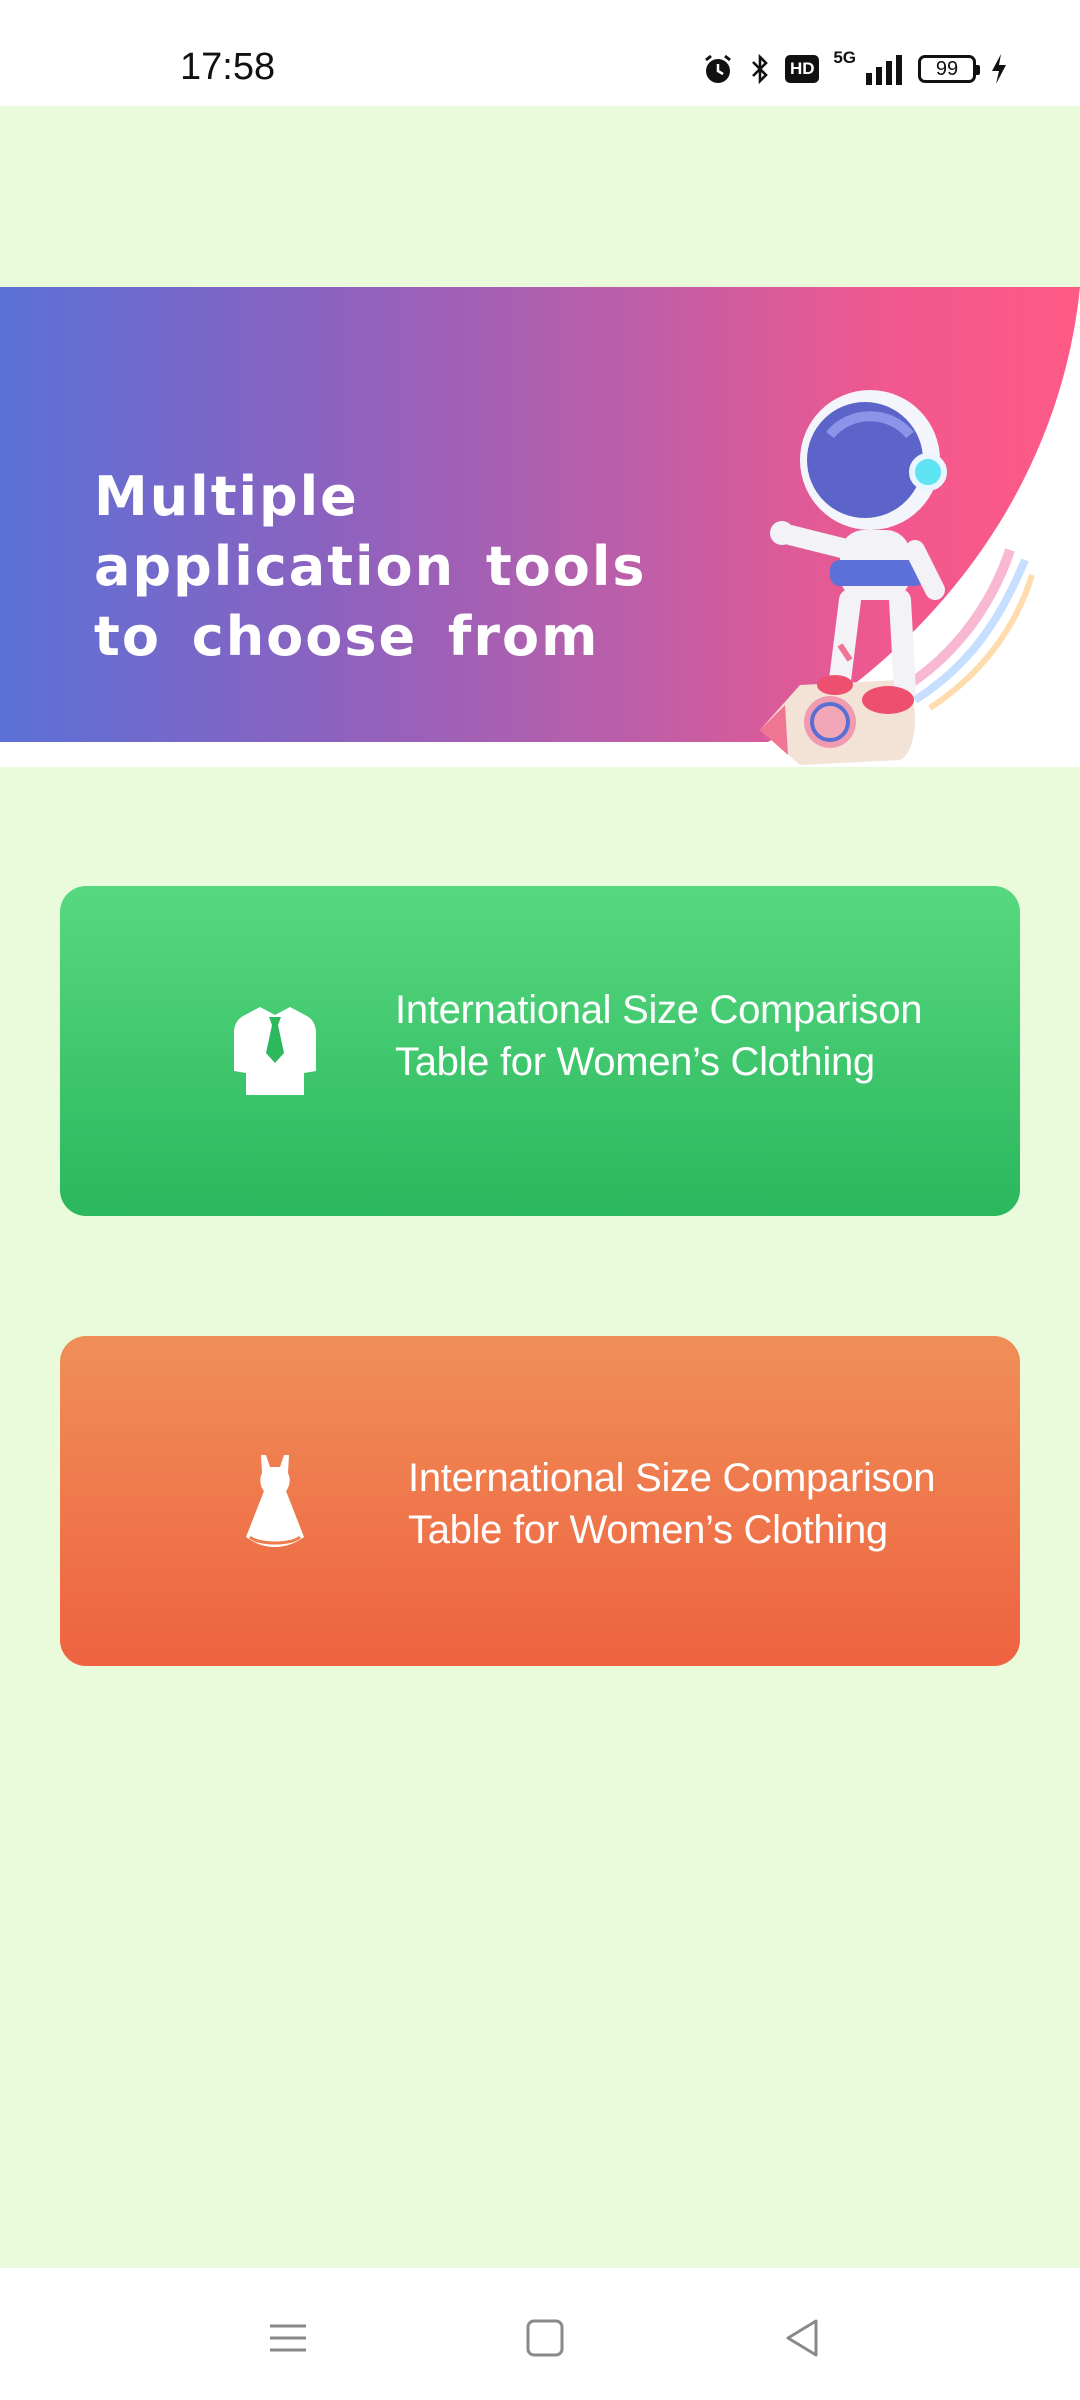  What do you see at coordinates (288, 2338) in the screenshot?
I see `menu-icon` at bounding box center [288, 2338].